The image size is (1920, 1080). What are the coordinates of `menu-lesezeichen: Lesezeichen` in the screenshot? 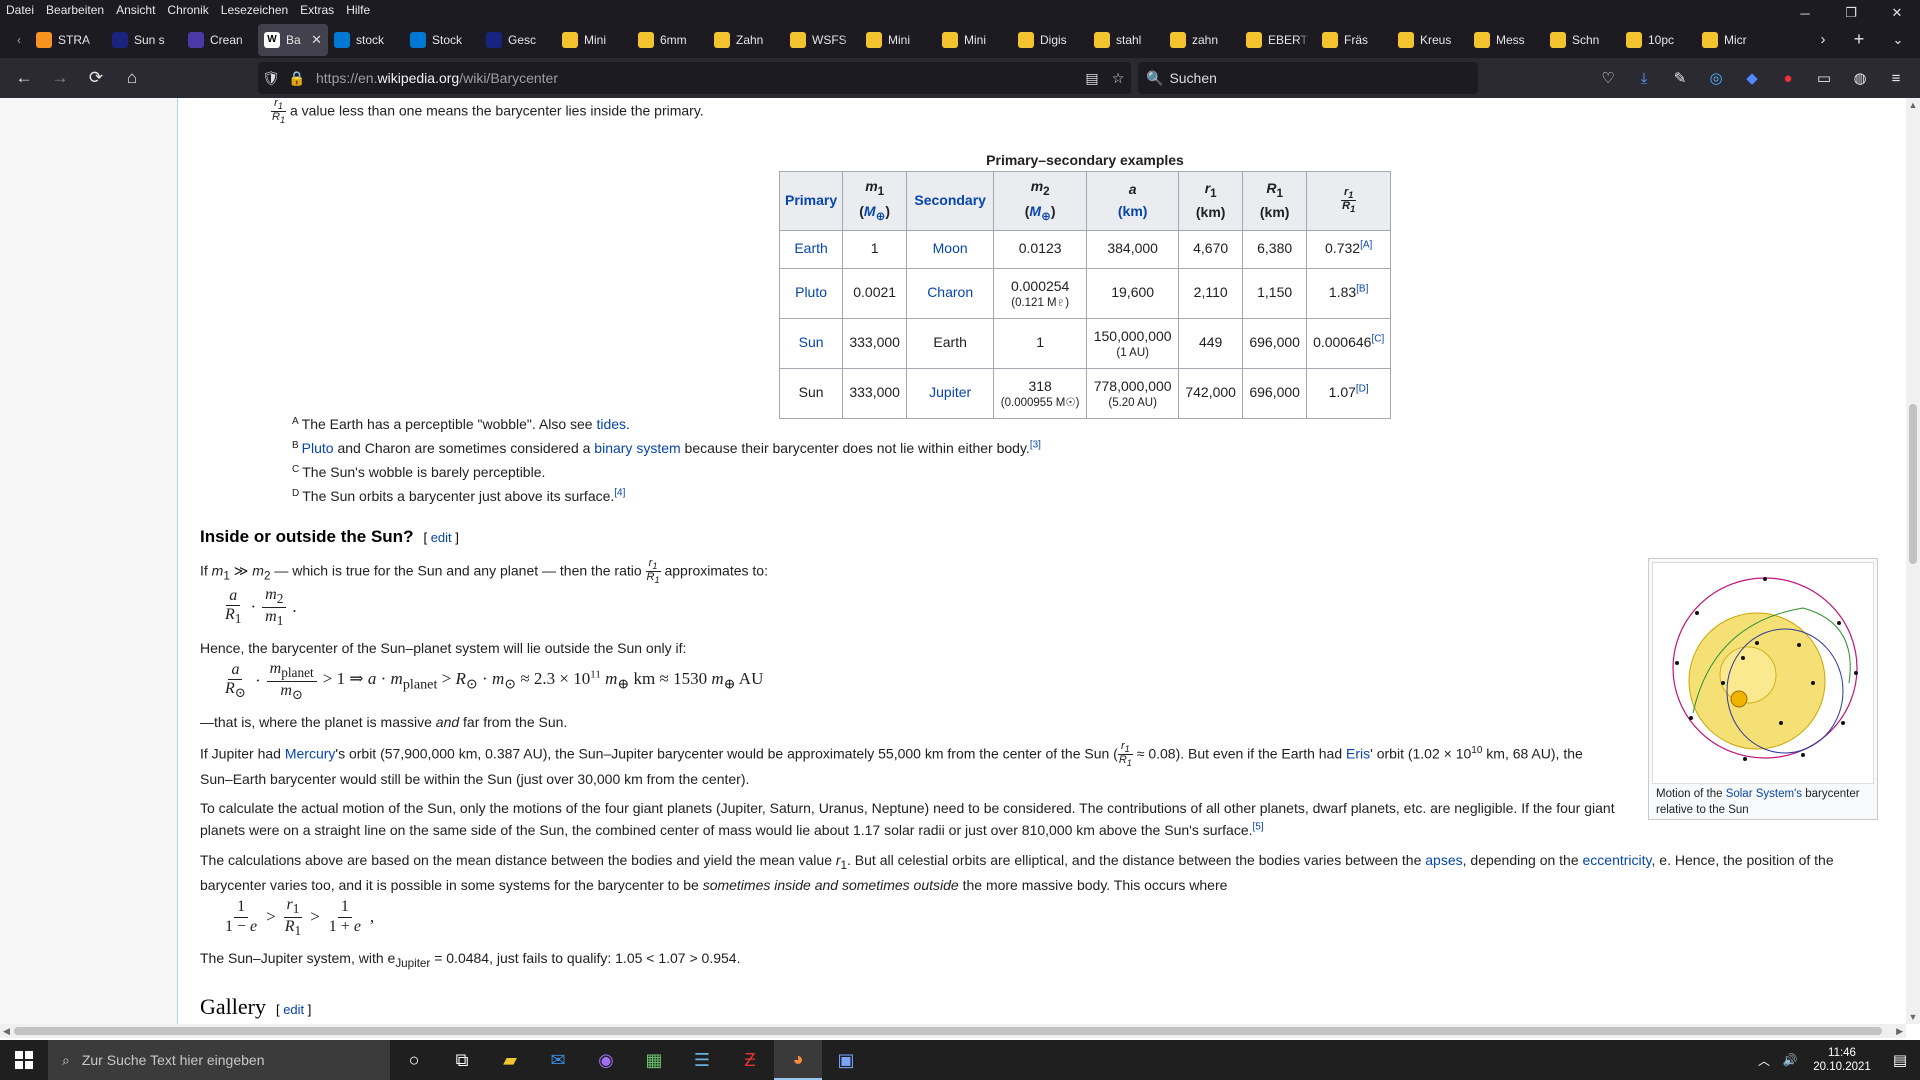 It's located at (254, 10).